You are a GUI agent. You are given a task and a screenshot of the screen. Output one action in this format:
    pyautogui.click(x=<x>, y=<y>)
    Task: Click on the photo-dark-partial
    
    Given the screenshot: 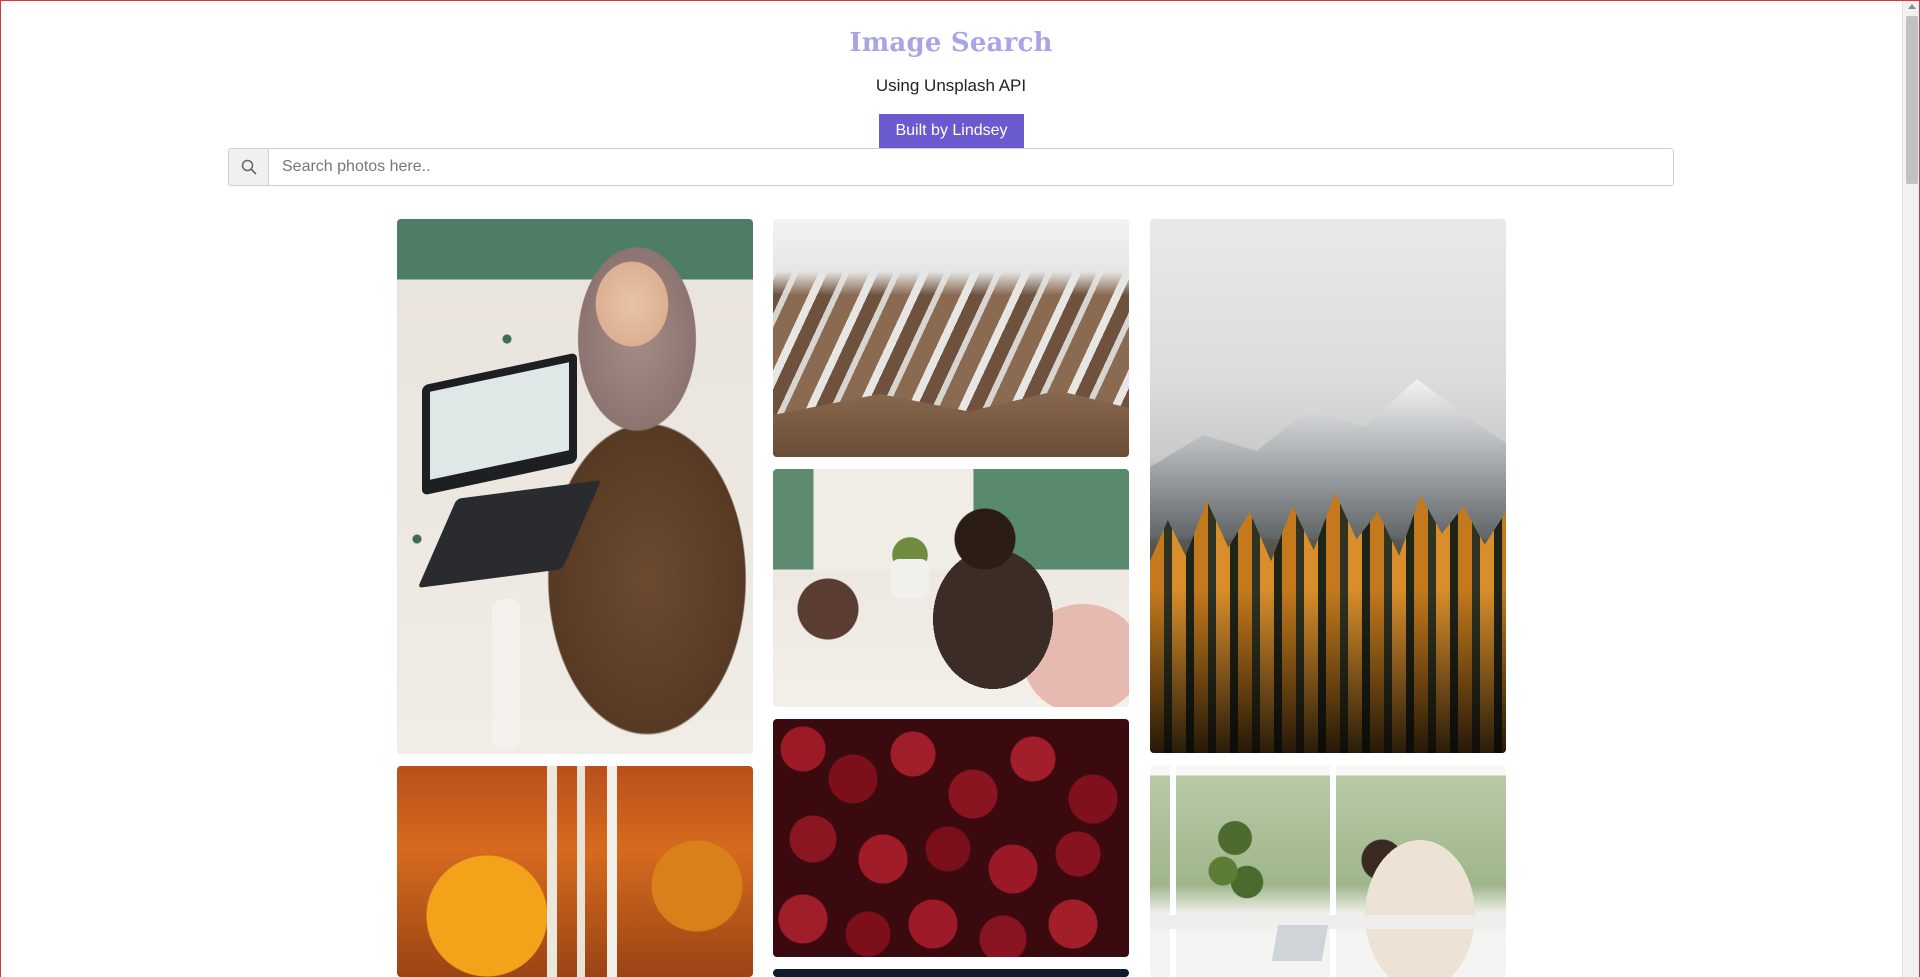 What is the action you would take?
    pyautogui.click(x=951, y=973)
    